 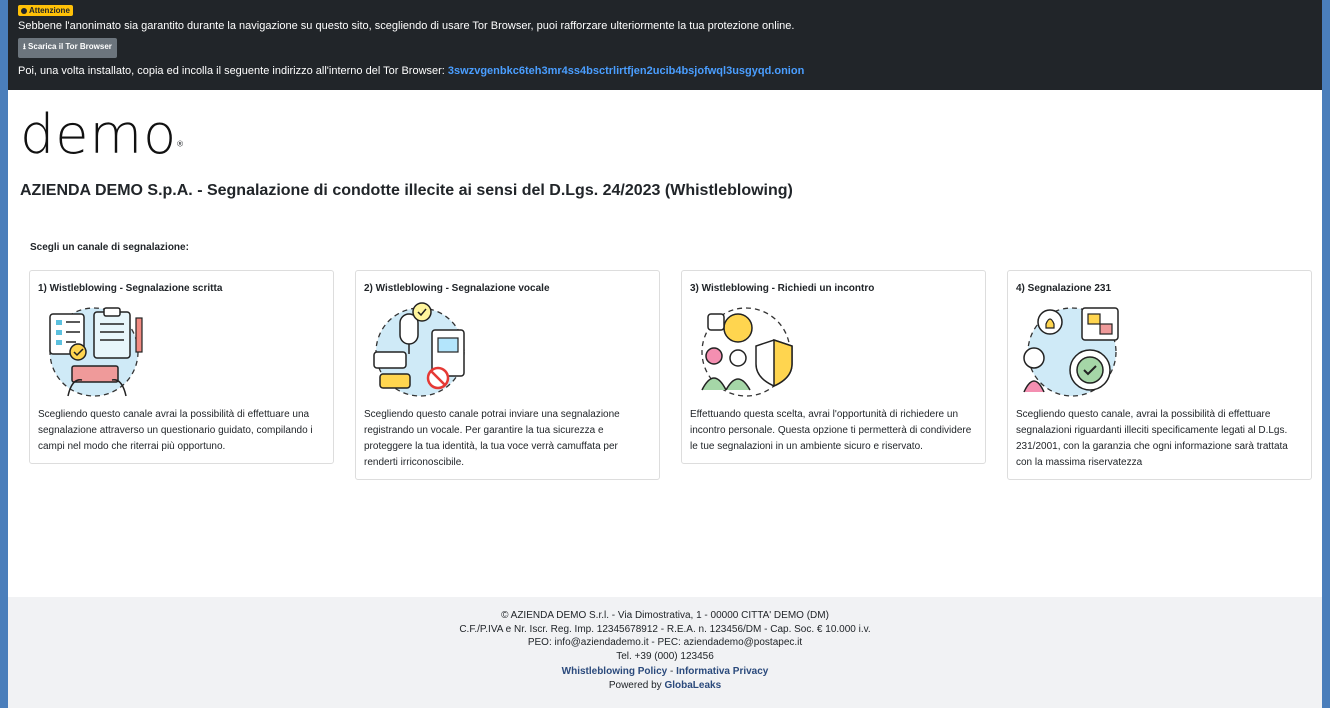 I want to click on voice-report-illustration, so click(x=419, y=349).